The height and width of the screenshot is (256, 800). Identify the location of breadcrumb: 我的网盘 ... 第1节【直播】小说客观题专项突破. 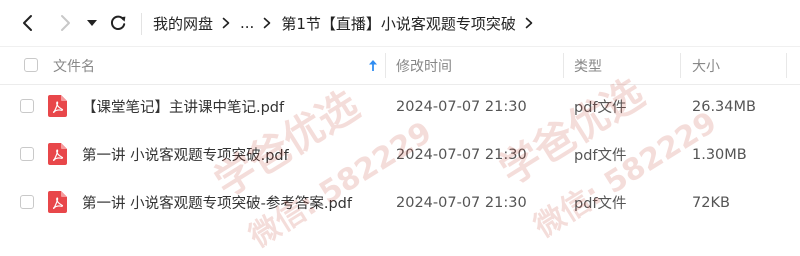
(348, 23).